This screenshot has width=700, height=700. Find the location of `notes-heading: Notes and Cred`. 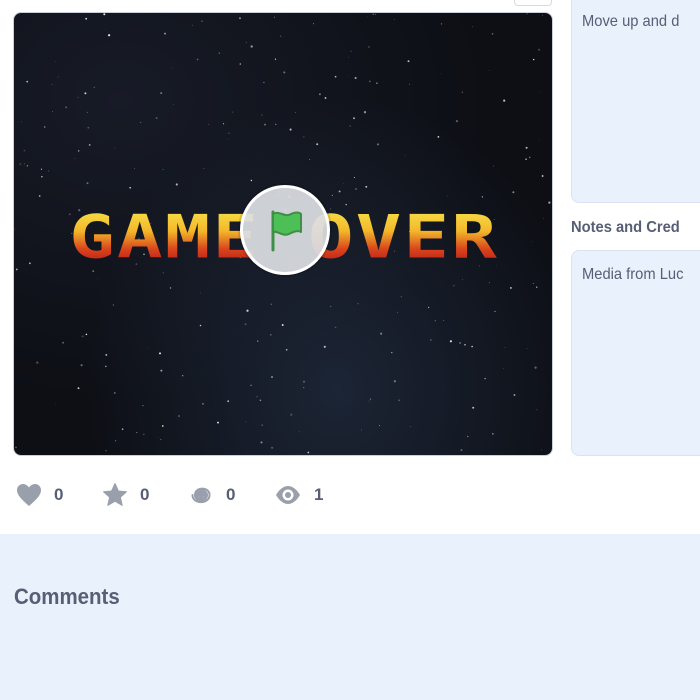

notes-heading: Notes and Cred is located at coordinates (625, 227).